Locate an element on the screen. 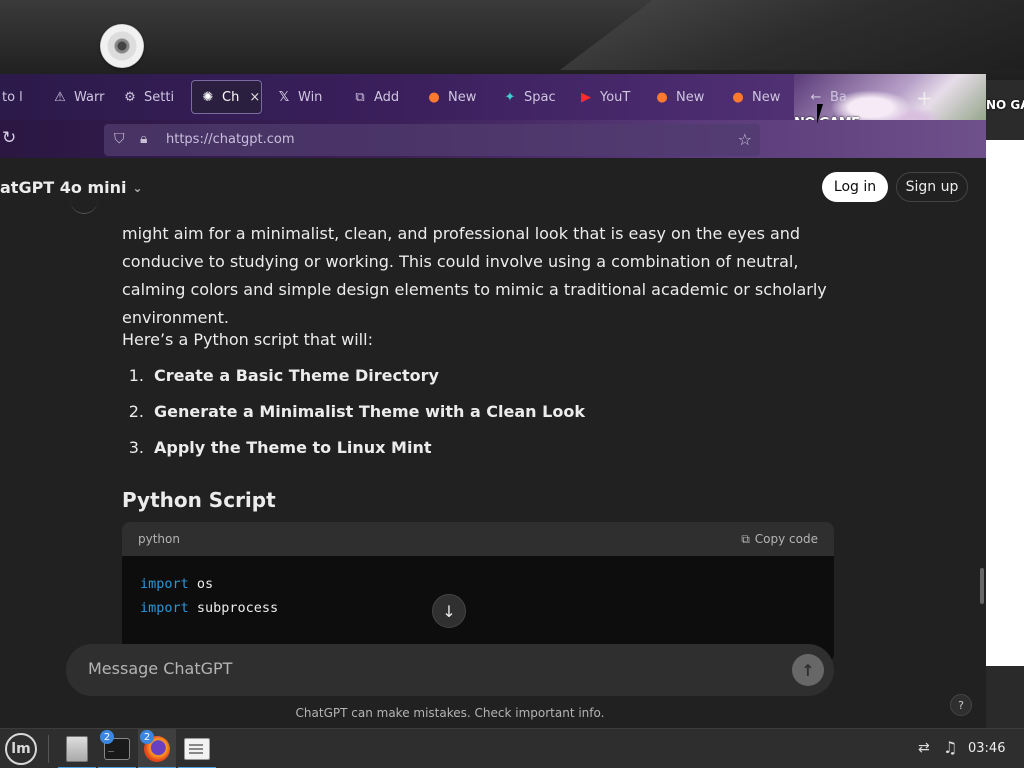 This screenshot has height=768, width=1024. scroll-down-button: ↓ is located at coordinates (449, 611).